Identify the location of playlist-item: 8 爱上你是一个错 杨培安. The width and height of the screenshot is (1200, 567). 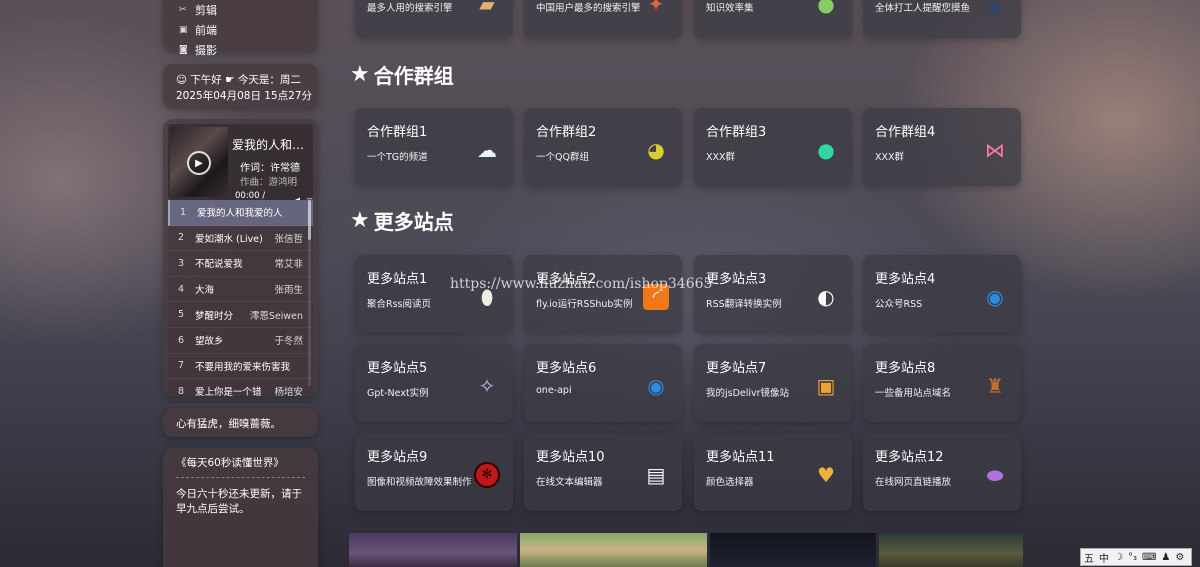
(240, 392).